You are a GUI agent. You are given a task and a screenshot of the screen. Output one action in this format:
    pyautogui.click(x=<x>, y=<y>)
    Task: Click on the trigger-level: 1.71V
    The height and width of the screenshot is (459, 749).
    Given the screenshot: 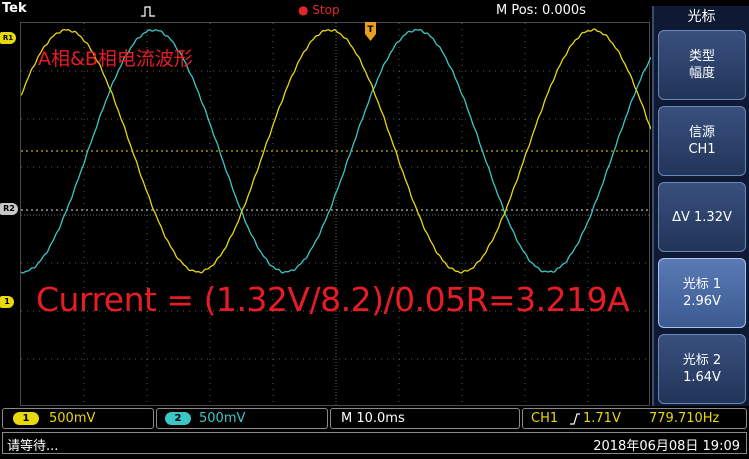 What is the action you would take?
    pyautogui.click(x=602, y=418)
    